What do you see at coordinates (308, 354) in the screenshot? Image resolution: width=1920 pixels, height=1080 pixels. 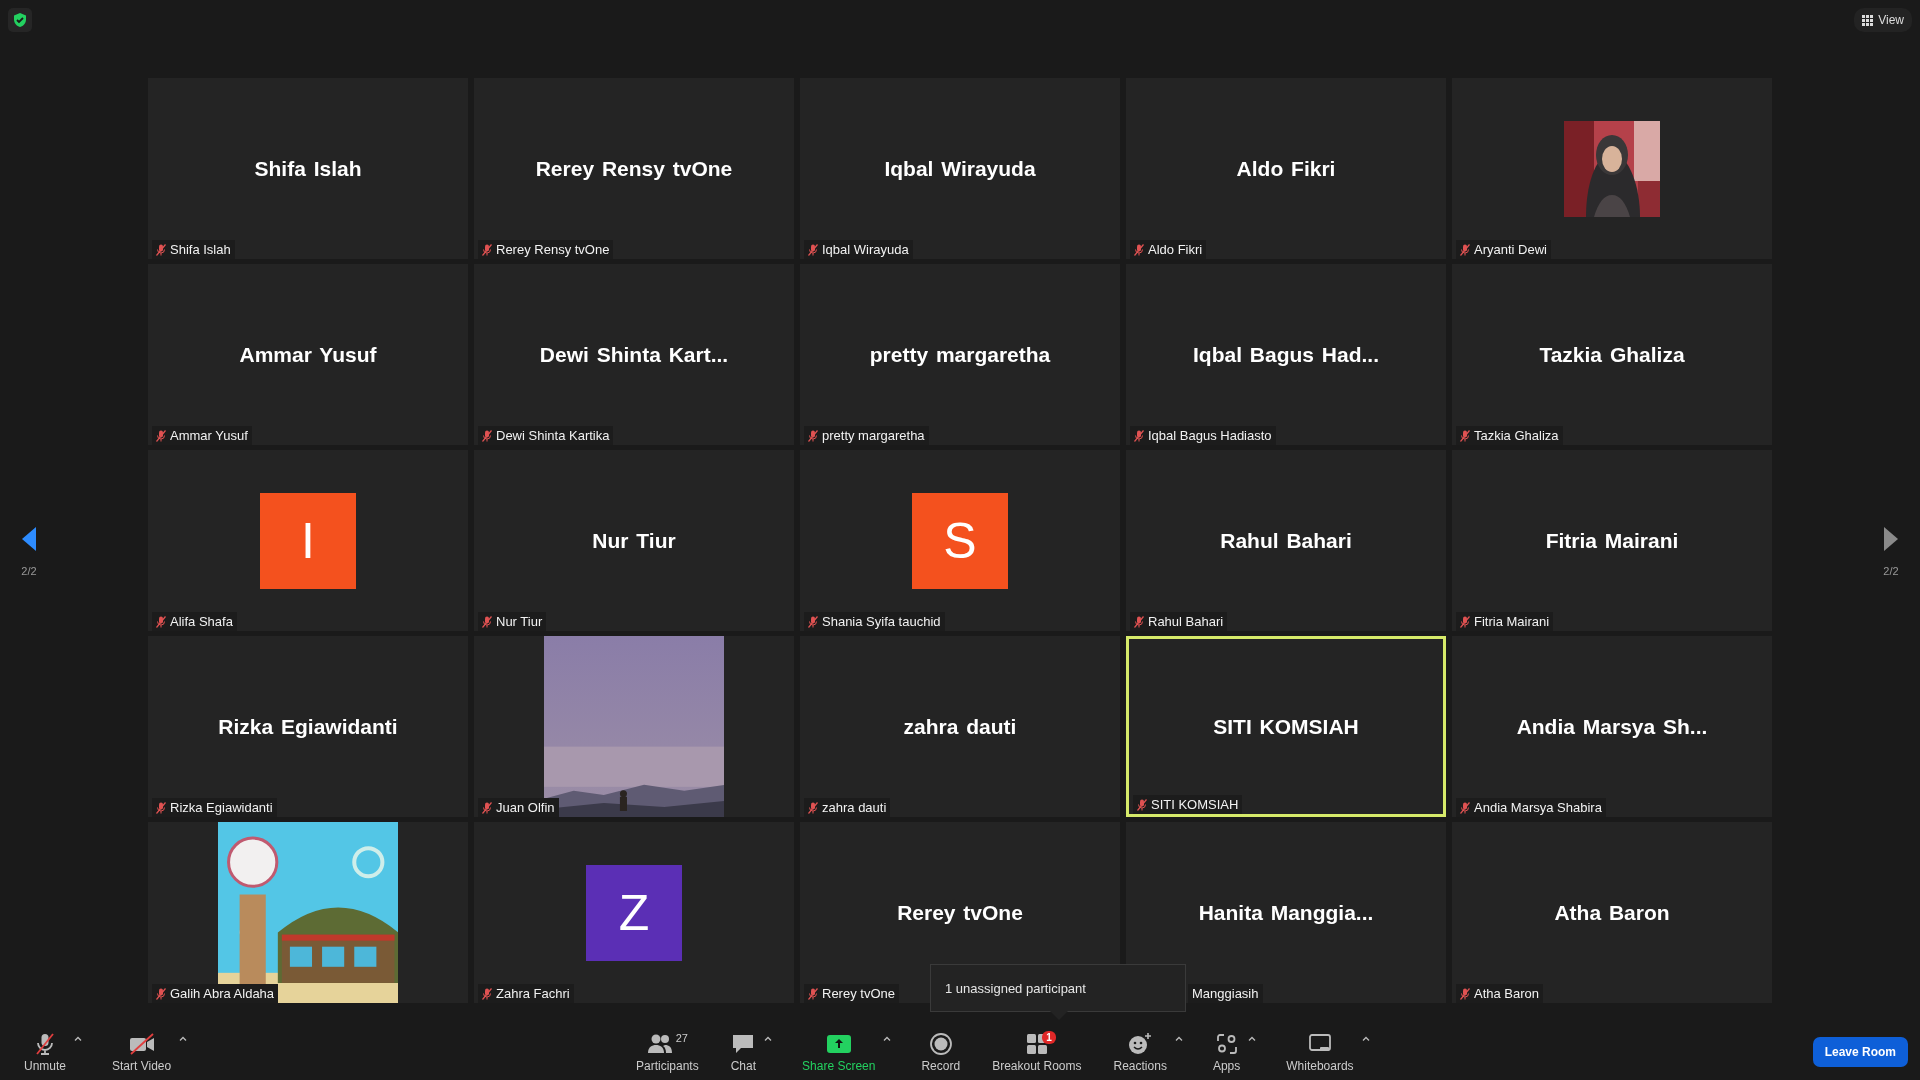 I see `participant-display-name: Ammar Yusuf` at bounding box center [308, 354].